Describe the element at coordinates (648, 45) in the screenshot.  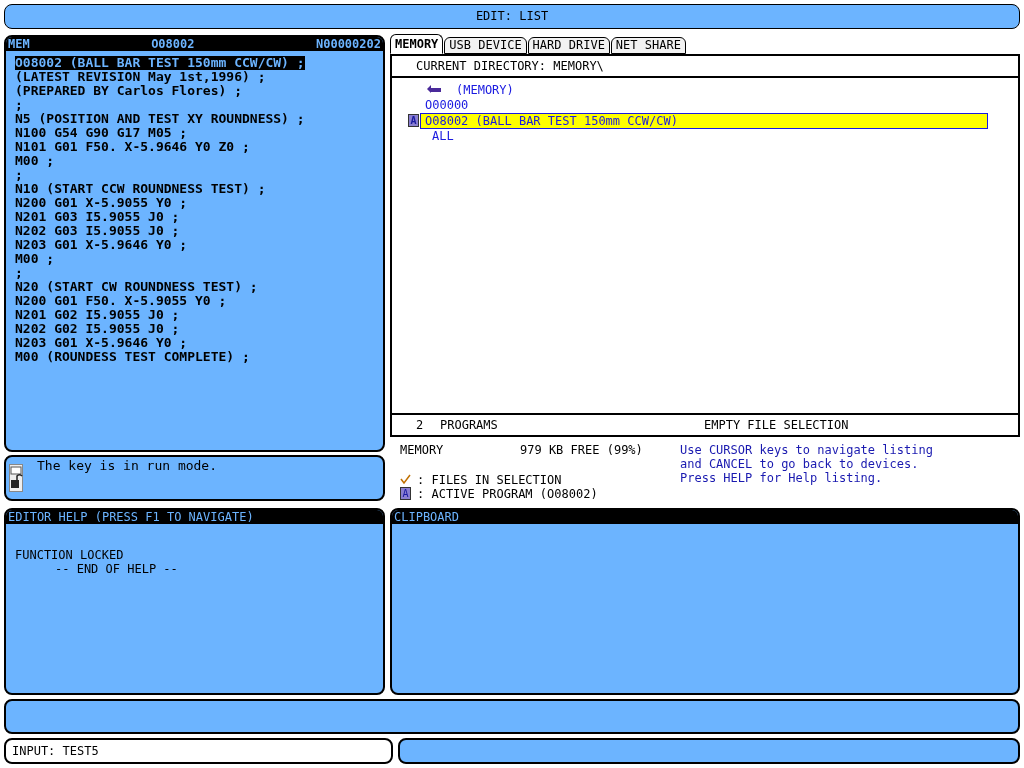
I see `tab: NET SHARE` at that location.